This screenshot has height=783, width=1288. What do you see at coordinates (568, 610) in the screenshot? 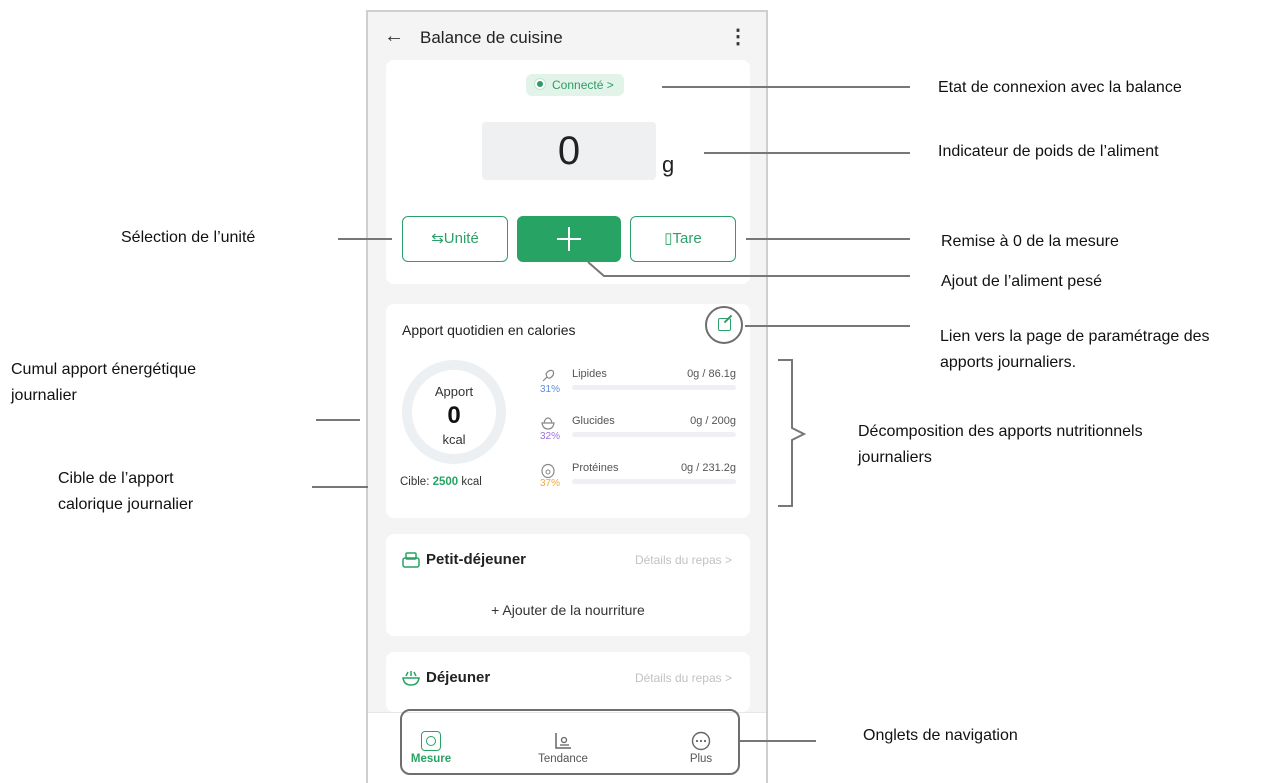
I see `add-food-link: + Ajouter de la nourriture` at bounding box center [568, 610].